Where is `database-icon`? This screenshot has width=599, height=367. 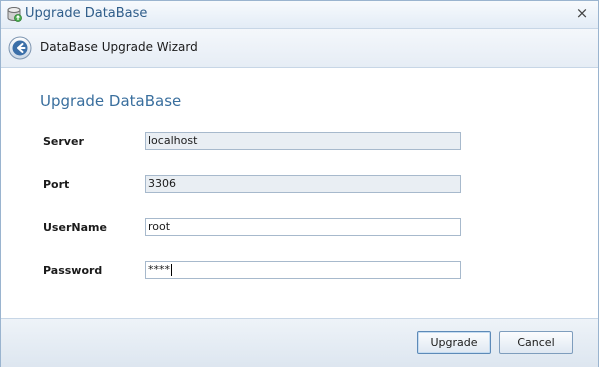 database-icon is located at coordinates (14, 14).